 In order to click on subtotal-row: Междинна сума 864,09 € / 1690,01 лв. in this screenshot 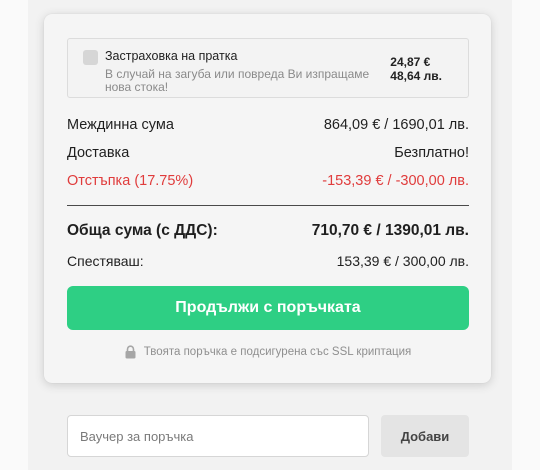, I will do `click(268, 125)`.